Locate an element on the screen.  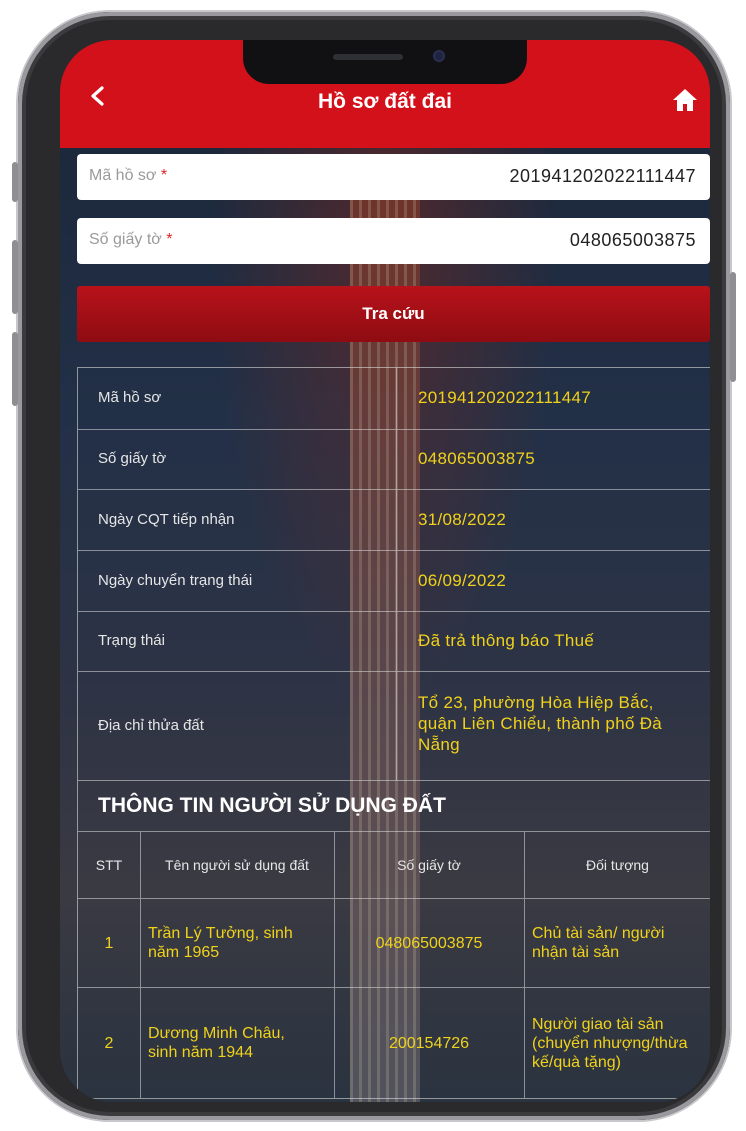
column-header-name: Tên người sử dụng đất is located at coordinates (237, 864).